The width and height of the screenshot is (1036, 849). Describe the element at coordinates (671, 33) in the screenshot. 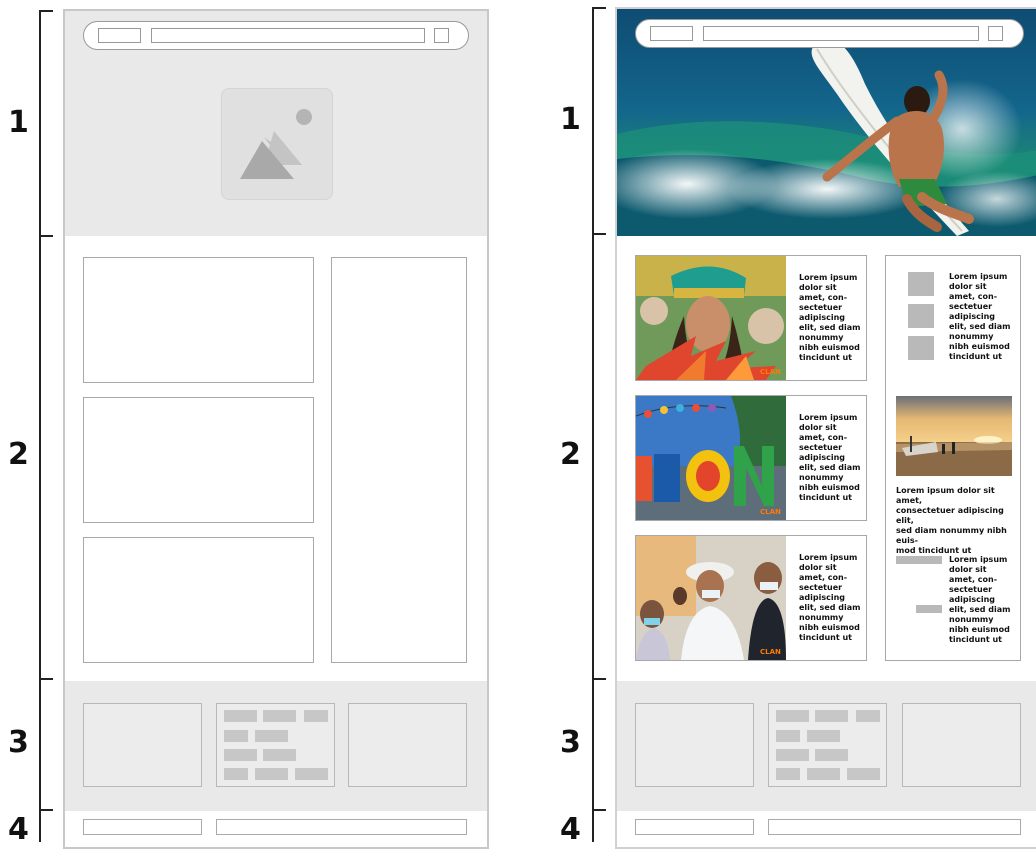

I see `mockup-logo-box` at that location.